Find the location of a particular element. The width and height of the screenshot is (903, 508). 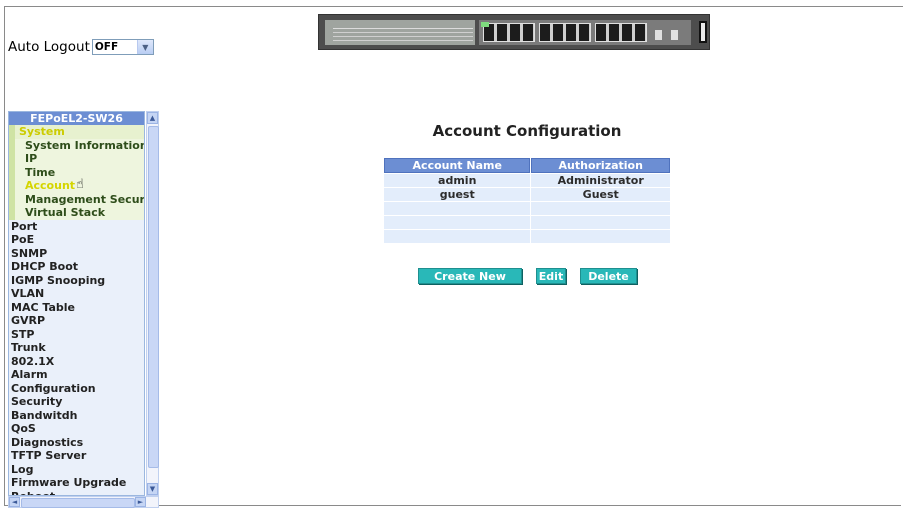

sidebar-title: FEPoEL2-SW26 is located at coordinates (76, 118).